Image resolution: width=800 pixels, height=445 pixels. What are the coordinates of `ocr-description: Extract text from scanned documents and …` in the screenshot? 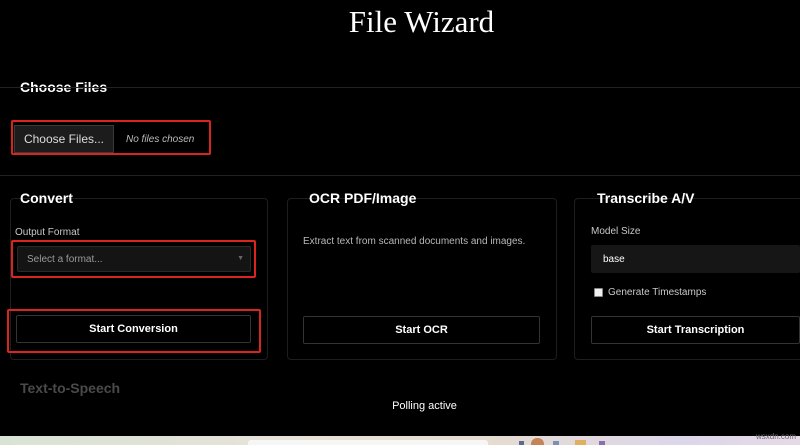 It's located at (414, 241).